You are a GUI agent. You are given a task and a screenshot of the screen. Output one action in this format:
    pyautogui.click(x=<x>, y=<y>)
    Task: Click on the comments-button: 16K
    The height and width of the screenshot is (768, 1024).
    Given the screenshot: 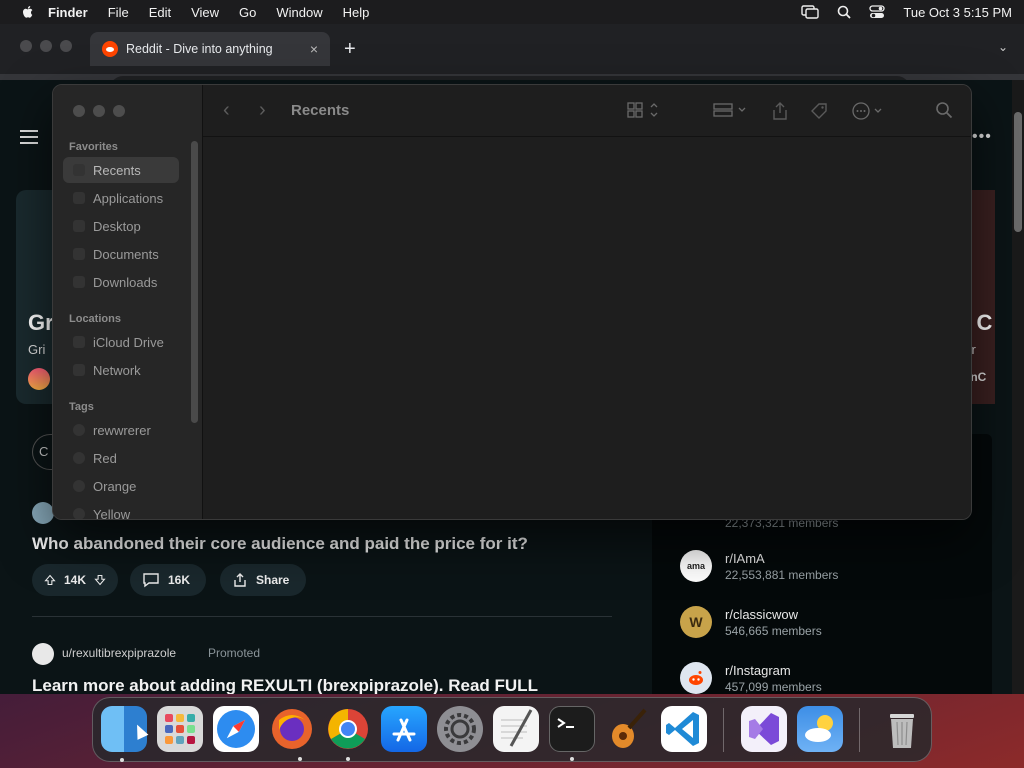 What is the action you would take?
    pyautogui.click(x=168, y=580)
    